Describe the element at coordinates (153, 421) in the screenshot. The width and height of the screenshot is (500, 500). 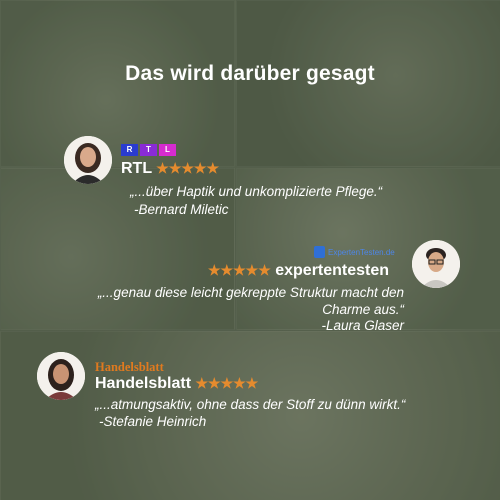
I see `review-author: -Stefanie Heinrich` at that location.